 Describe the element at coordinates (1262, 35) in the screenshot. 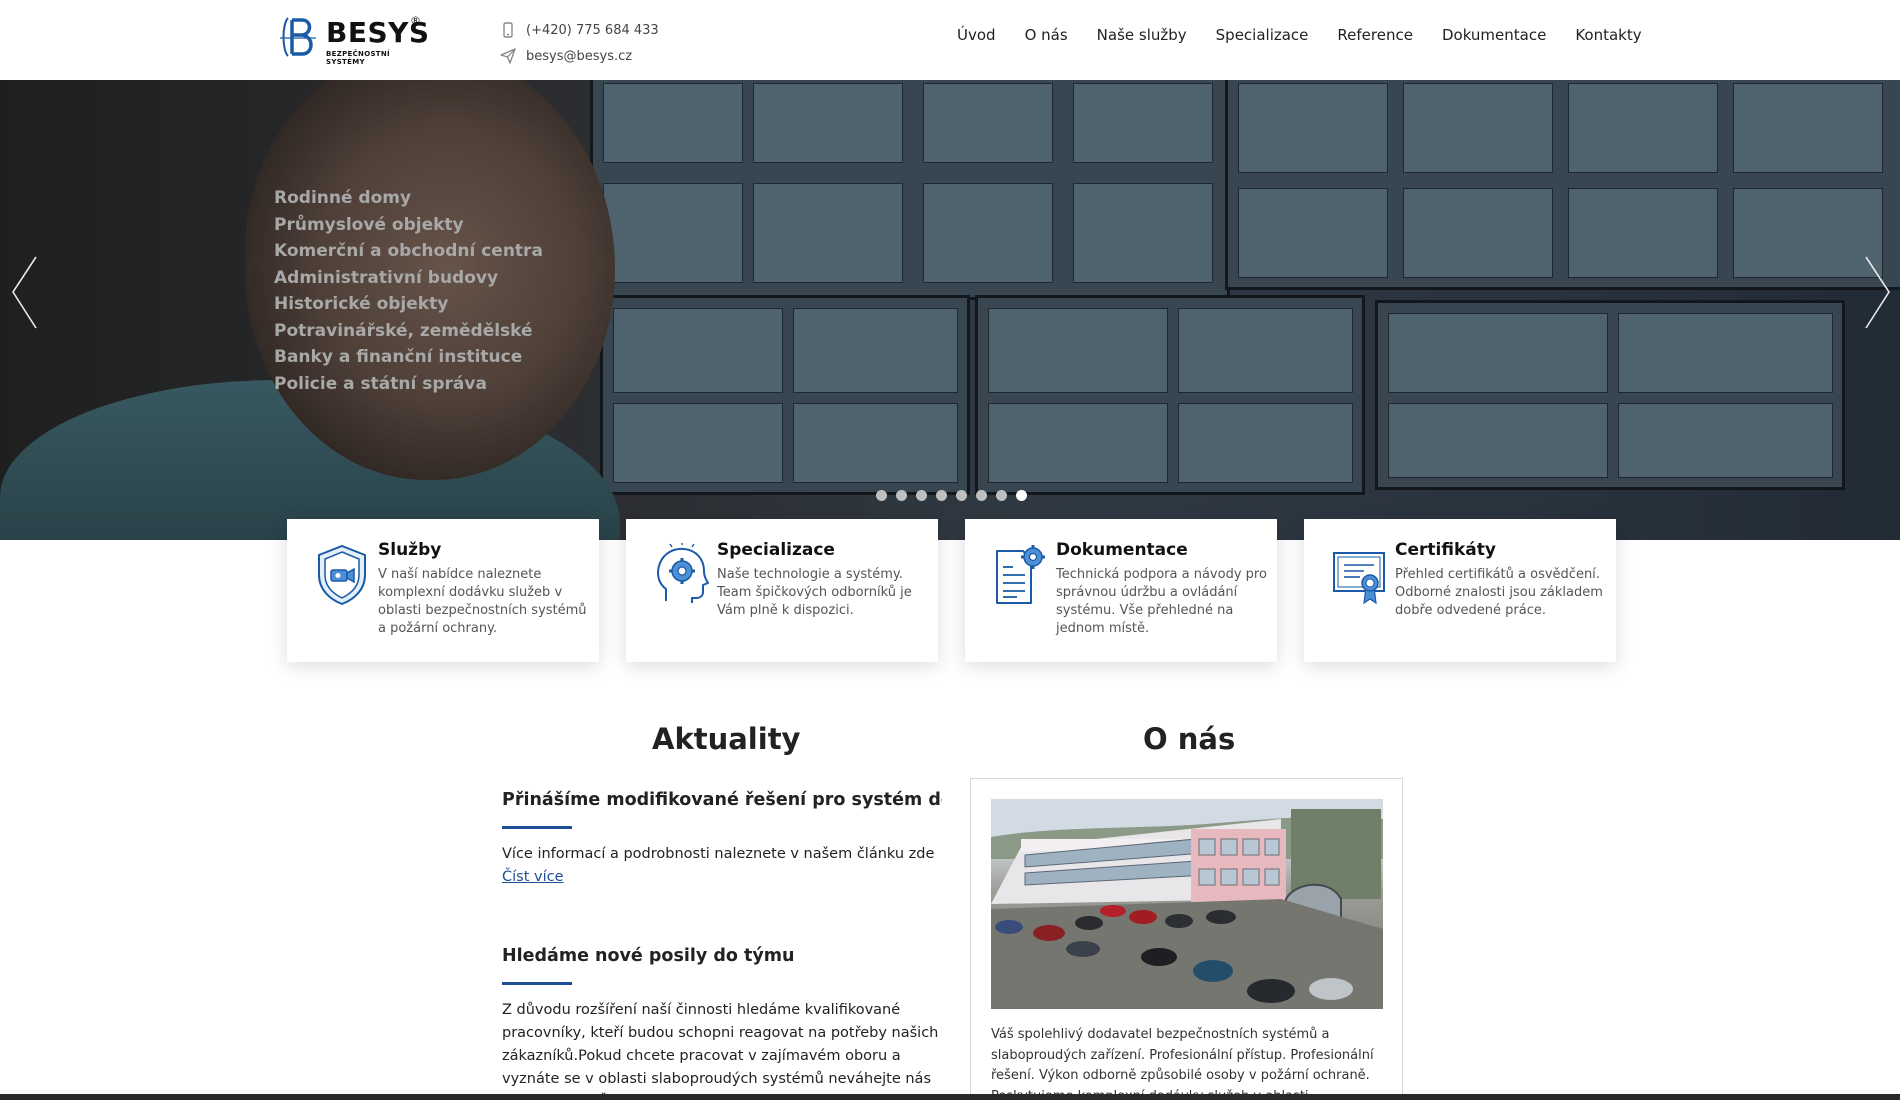

I see `nav-specializace: Specializace` at that location.